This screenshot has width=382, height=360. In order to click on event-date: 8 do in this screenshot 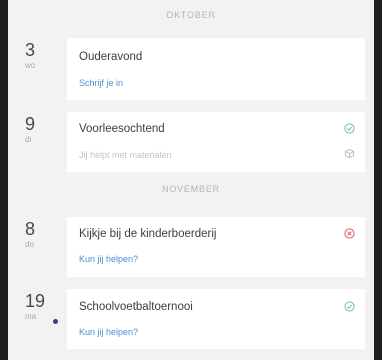, I will do `click(43, 234)`.